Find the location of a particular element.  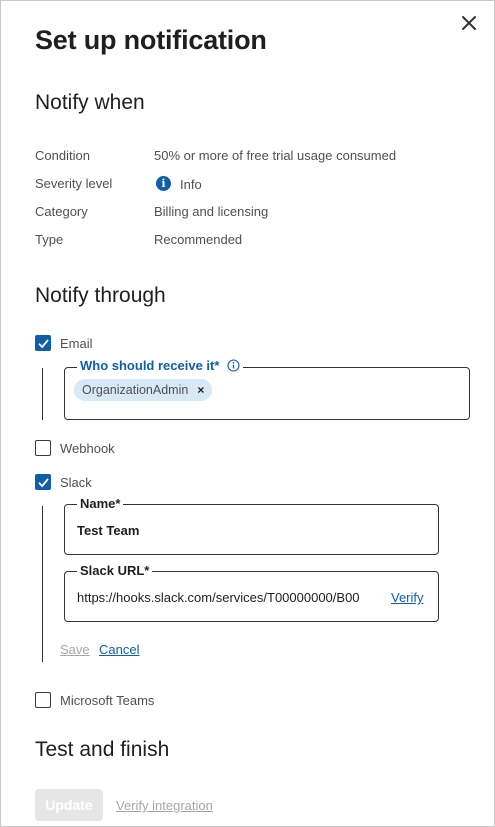

verify-link: Verify is located at coordinates (407, 597).